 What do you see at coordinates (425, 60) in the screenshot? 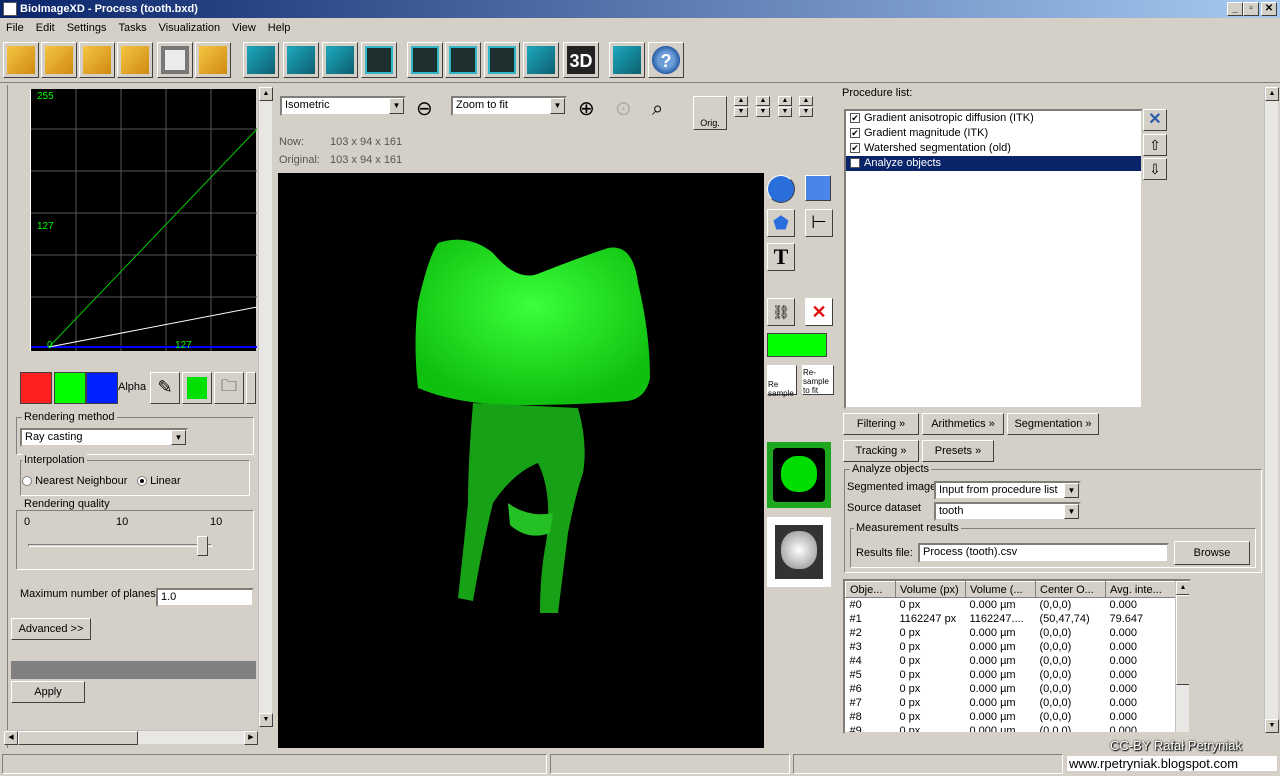
I see `outline-button` at bounding box center [425, 60].